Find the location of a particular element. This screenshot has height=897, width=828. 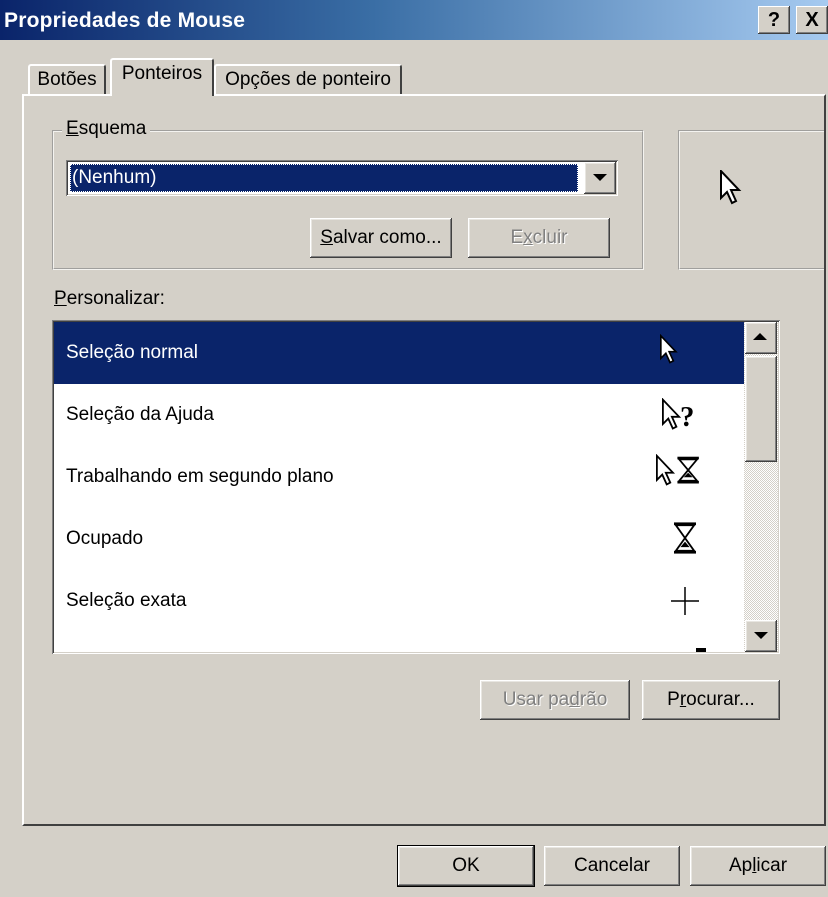

scheme-selected-value: (Nenhum) is located at coordinates (324, 178).